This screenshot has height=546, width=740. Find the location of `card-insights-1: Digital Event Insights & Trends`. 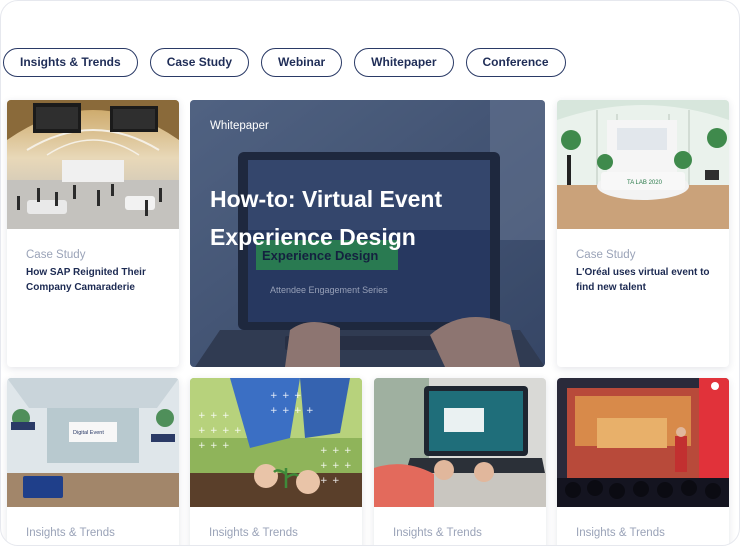

card-insights-1: Digital Event Insights & Trends is located at coordinates (93, 461).